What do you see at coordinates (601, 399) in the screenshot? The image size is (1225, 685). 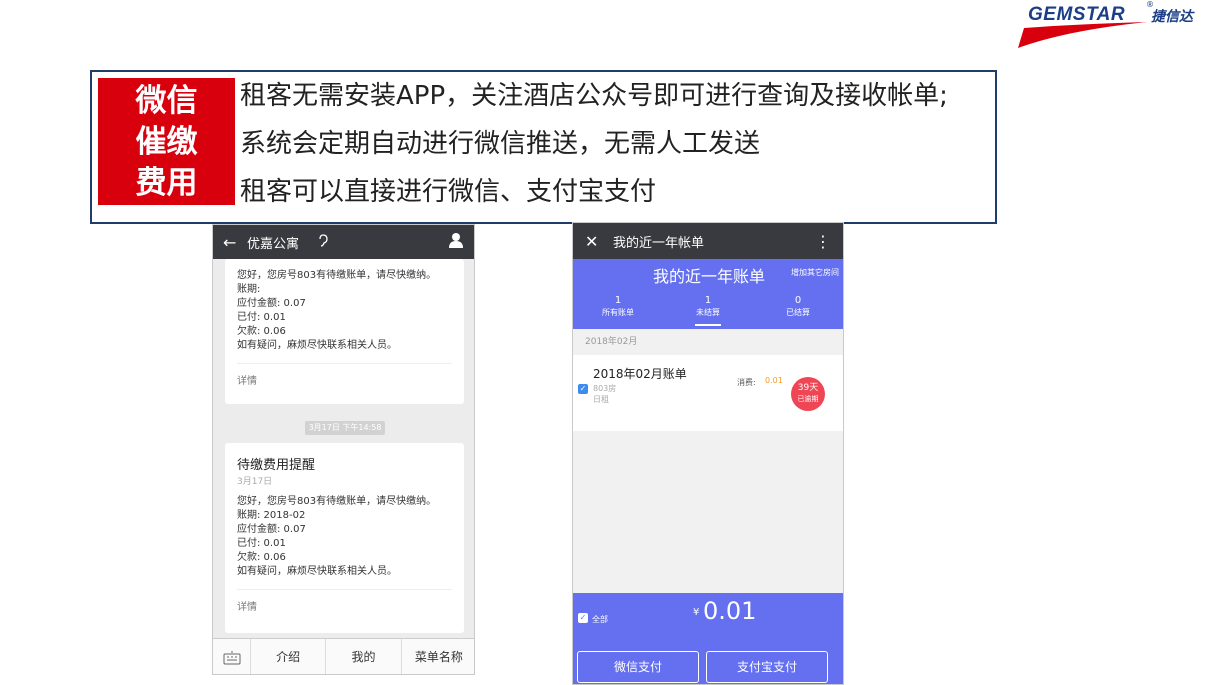 I see `bill-rent-type: 日租` at bounding box center [601, 399].